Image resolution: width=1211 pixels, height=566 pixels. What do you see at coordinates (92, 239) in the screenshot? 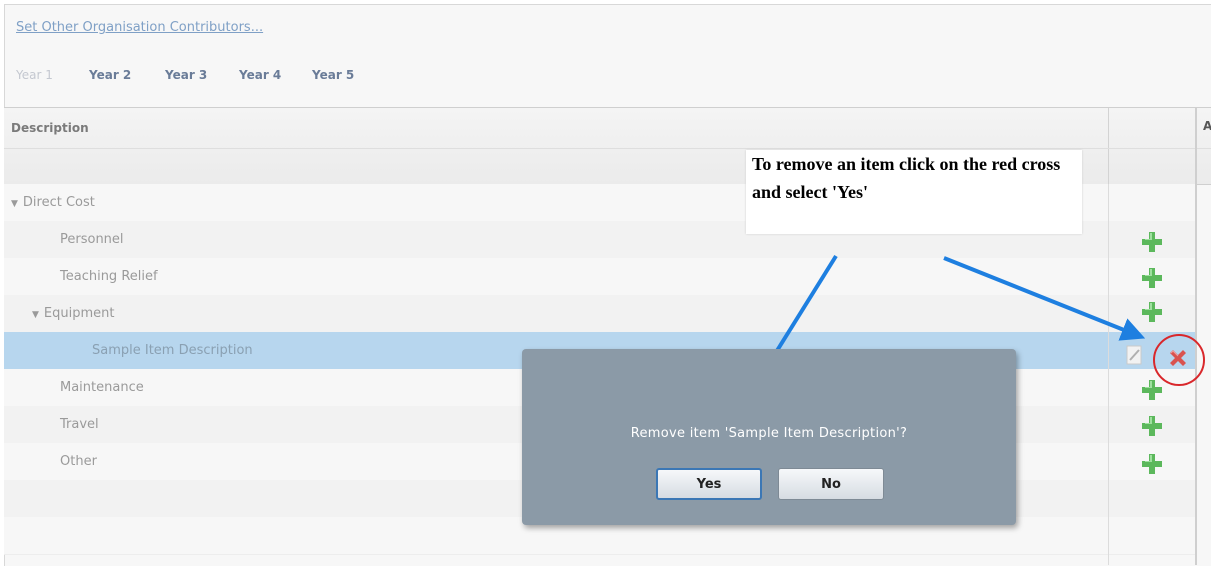
I see `row-label: Personnel` at bounding box center [92, 239].